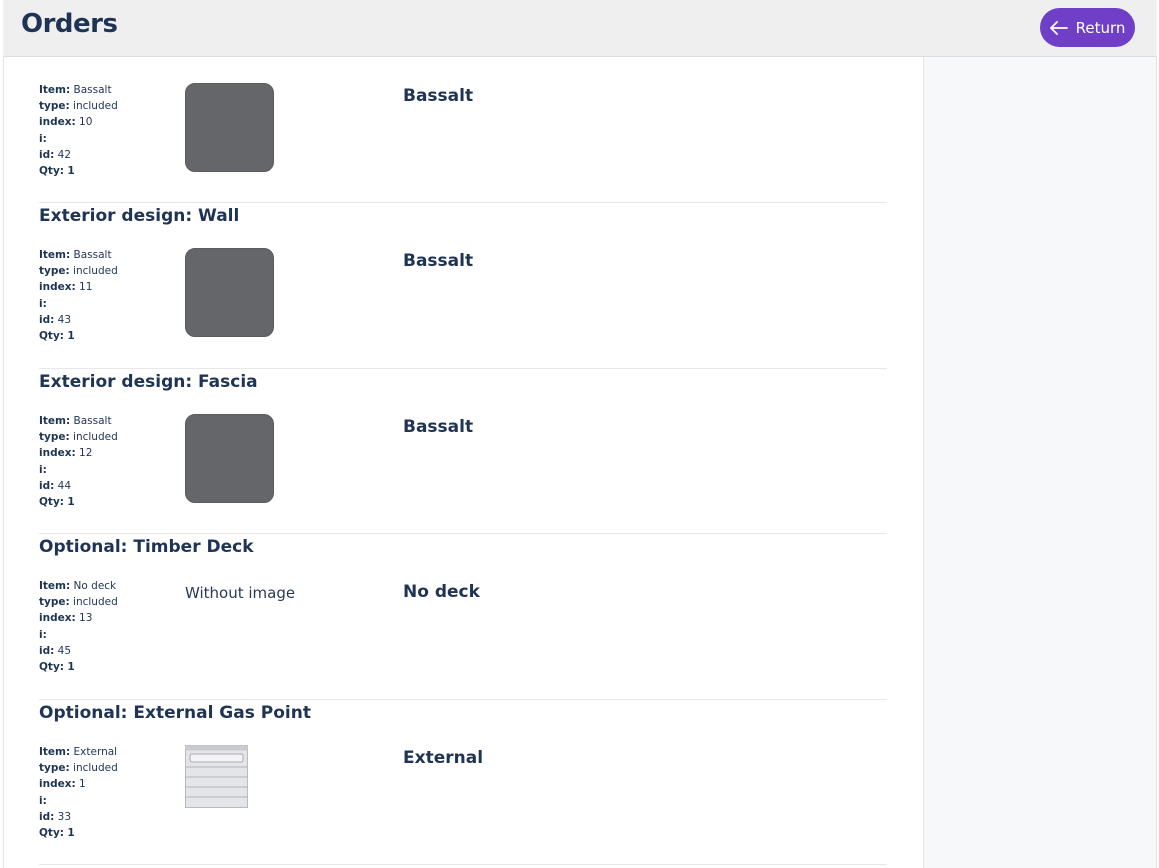 This screenshot has height=868, width=1159. What do you see at coordinates (1100, 27) in the screenshot?
I see `return-button-label: Return` at bounding box center [1100, 27].